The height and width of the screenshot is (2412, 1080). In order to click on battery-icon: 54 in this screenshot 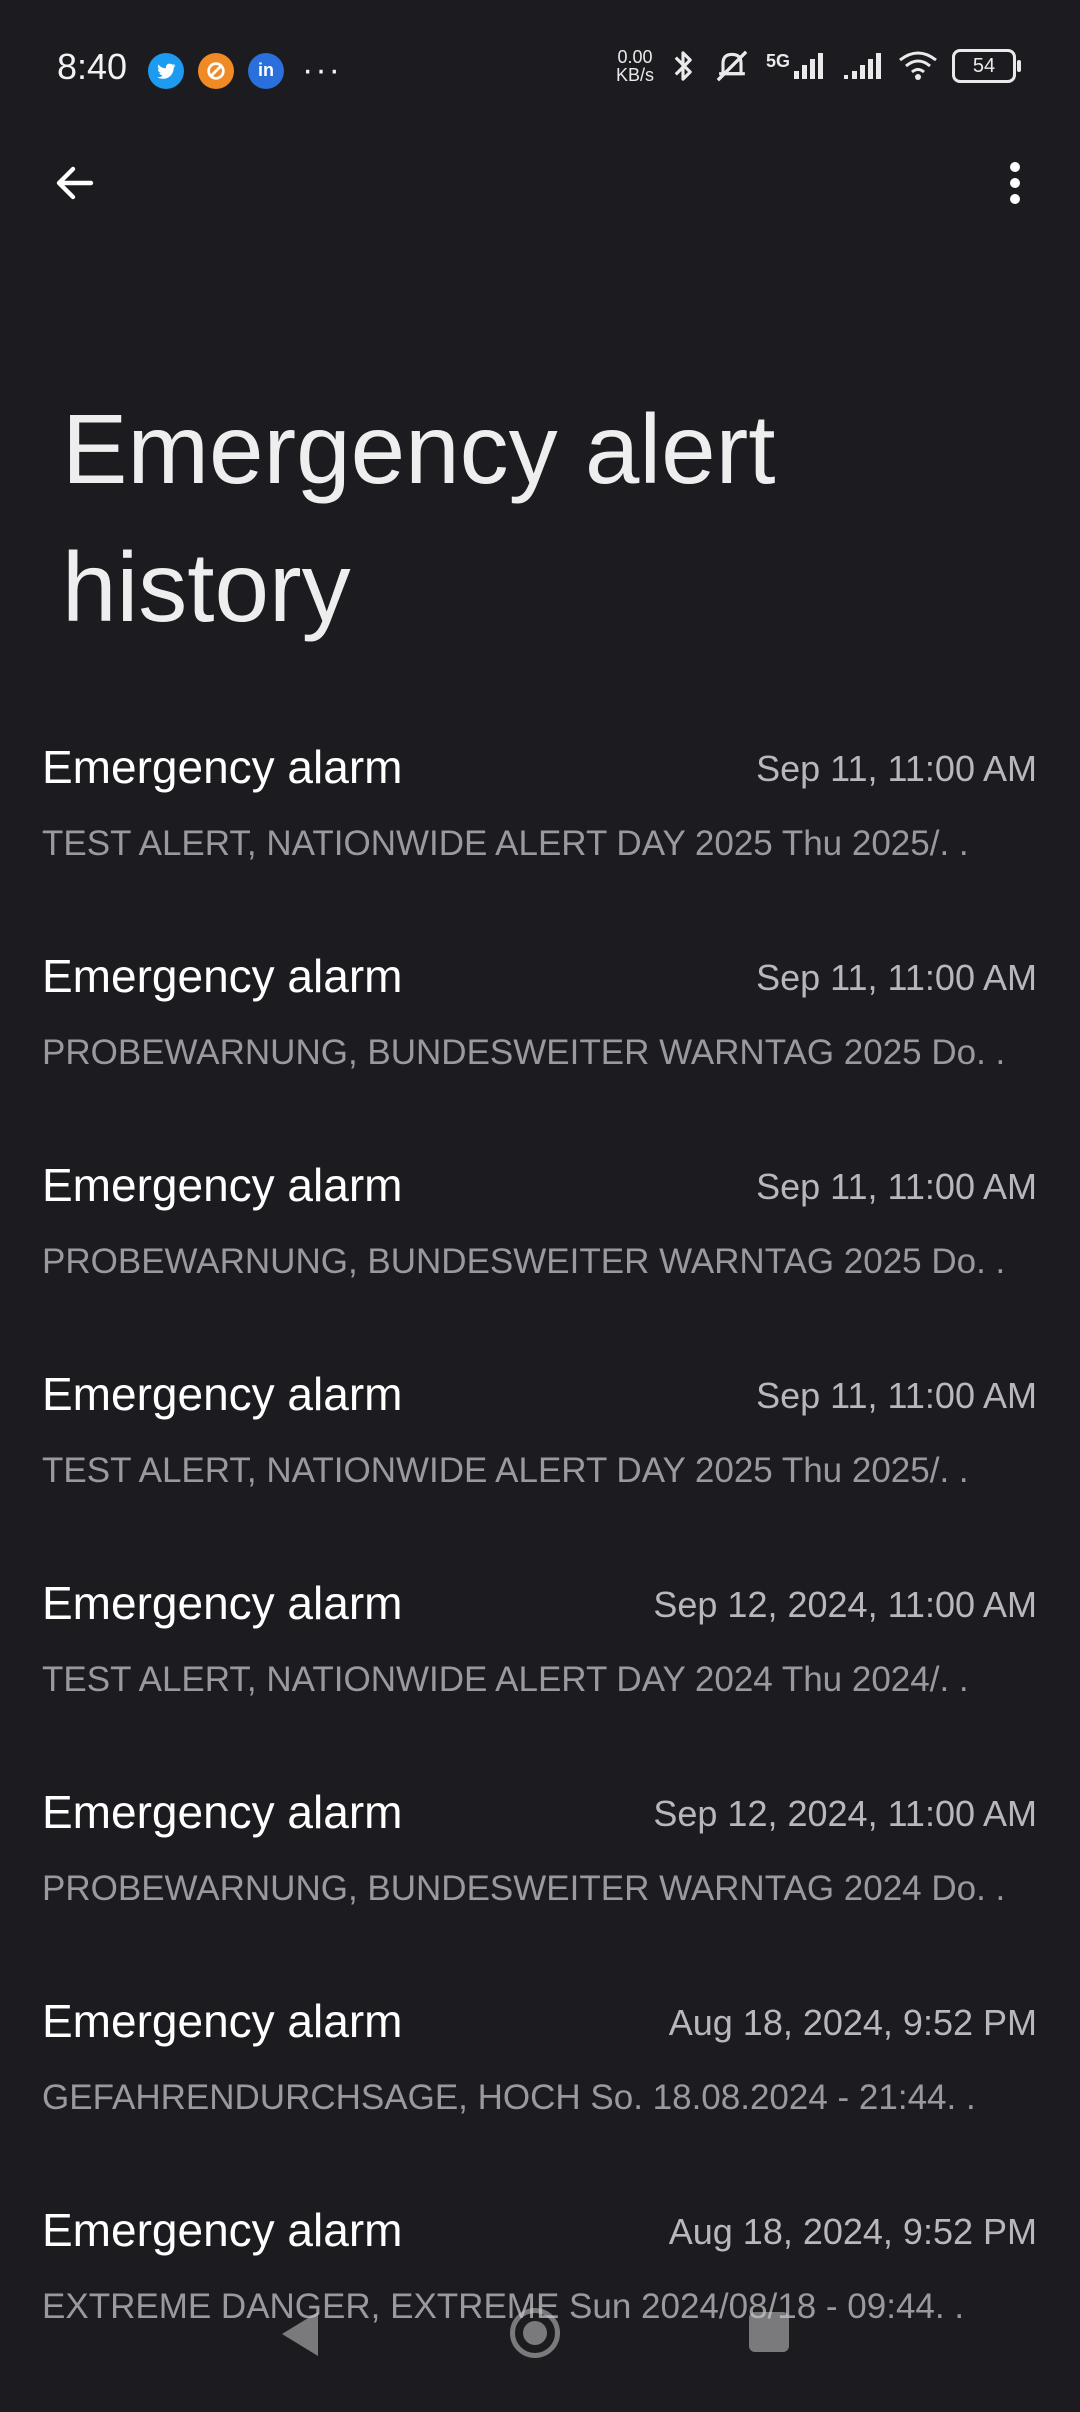, I will do `click(986, 66)`.